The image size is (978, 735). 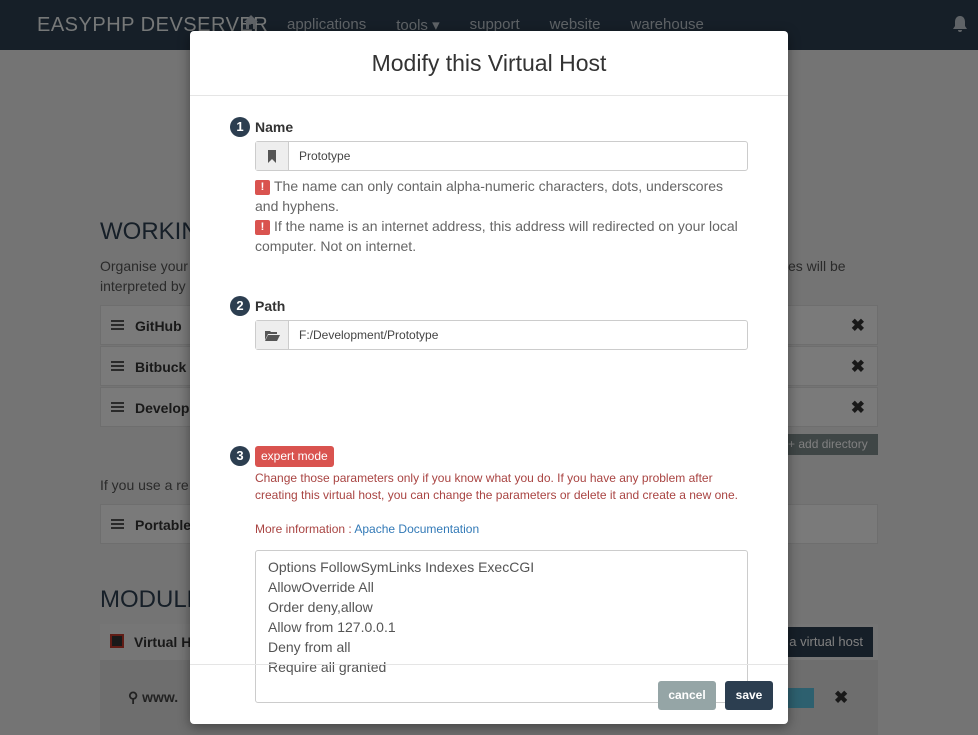 What do you see at coordinates (240, 127) in the screenshot?
I see `step-number-badge: 1` at bounding box center [240, 127].